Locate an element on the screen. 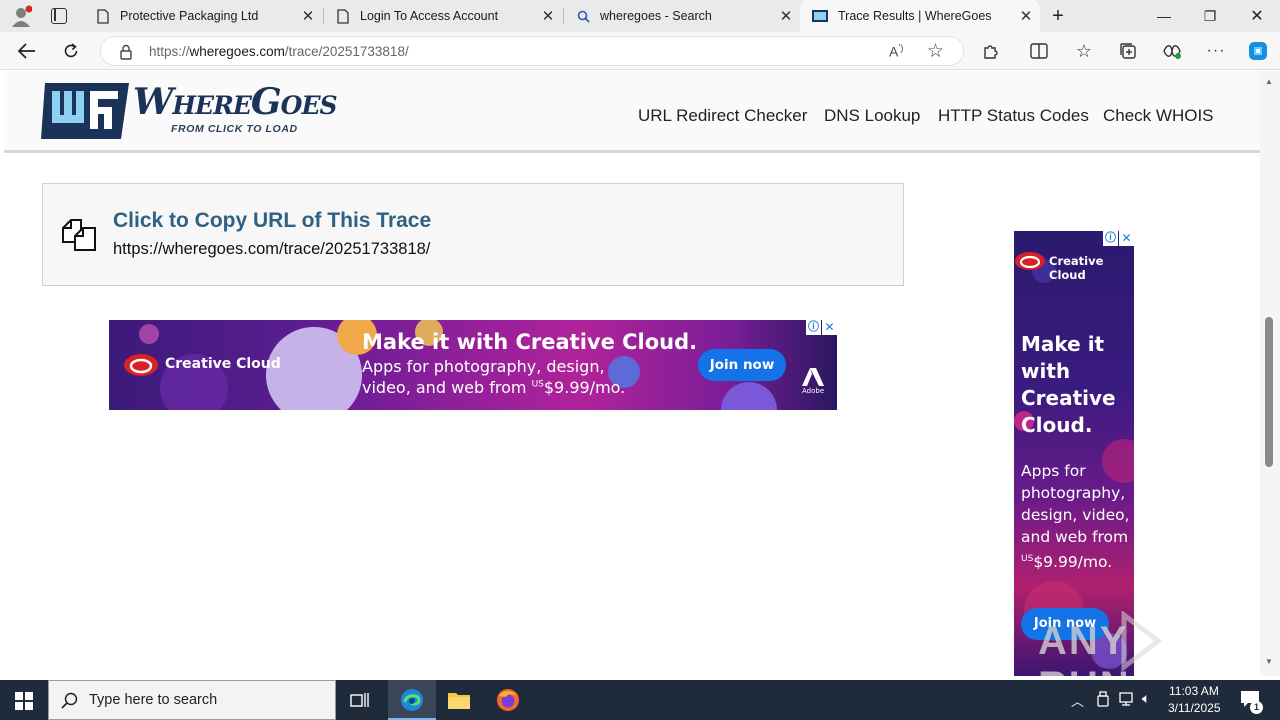 The width and height of the screenshot is (1280, 720). wheregoes-favicon is located at coordinates (820, 16).